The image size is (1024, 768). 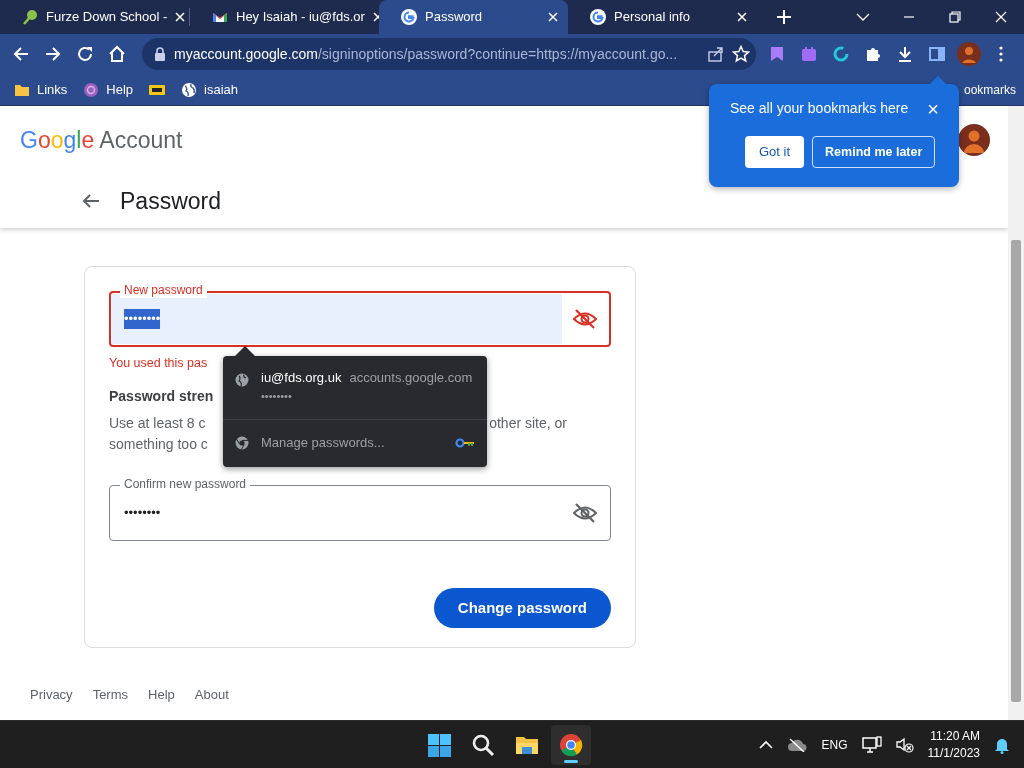 What do you see at coordinates (990, 89) in the screenshot?
I see `all-bookmarks-link: ookmarks` at bounding box center [990, 89].